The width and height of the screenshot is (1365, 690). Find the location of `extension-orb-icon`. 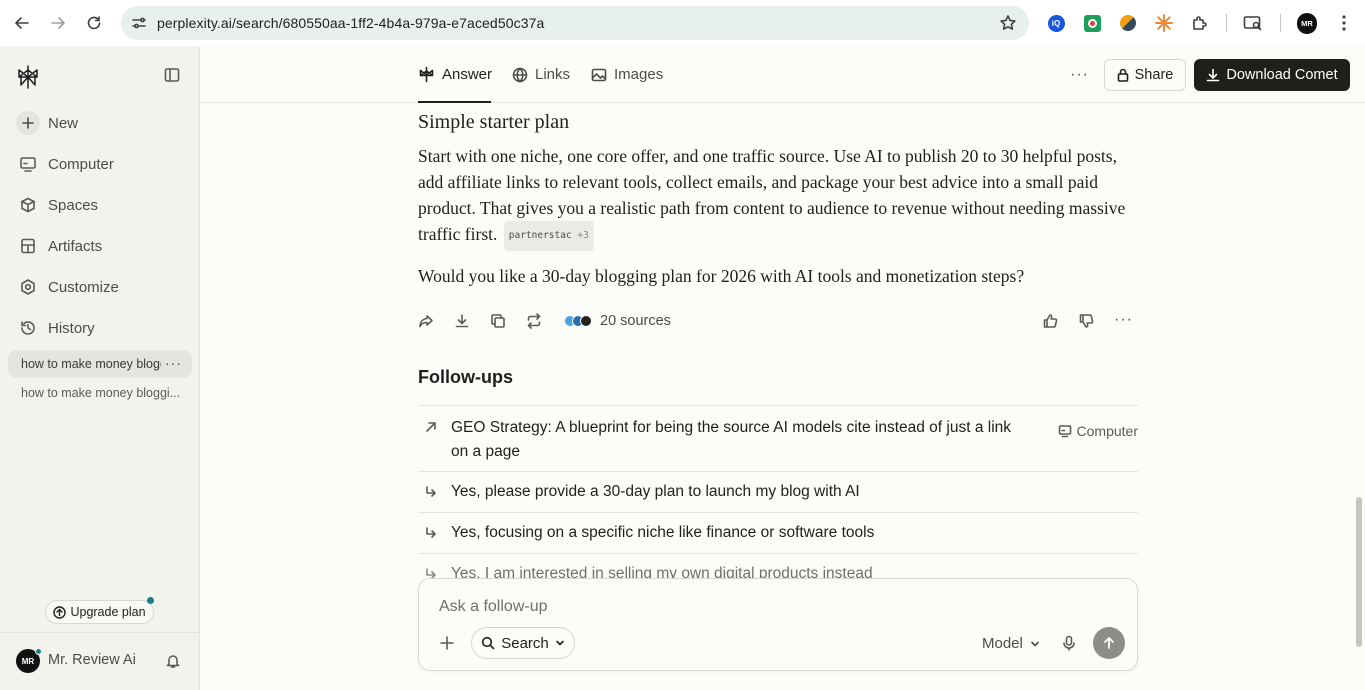

extension-orb-icon is located at coordinates (1128, 23).